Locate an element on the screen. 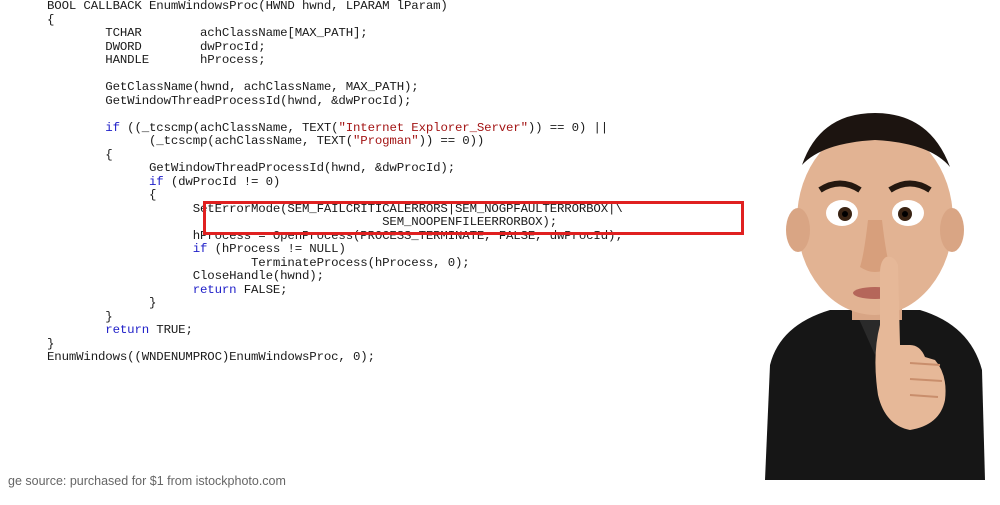 Image resolution: width=1000 pixels, height=505 pixels. code-line: TerminateProcess(hProcess, 0); is located at coordinates (335, 263).